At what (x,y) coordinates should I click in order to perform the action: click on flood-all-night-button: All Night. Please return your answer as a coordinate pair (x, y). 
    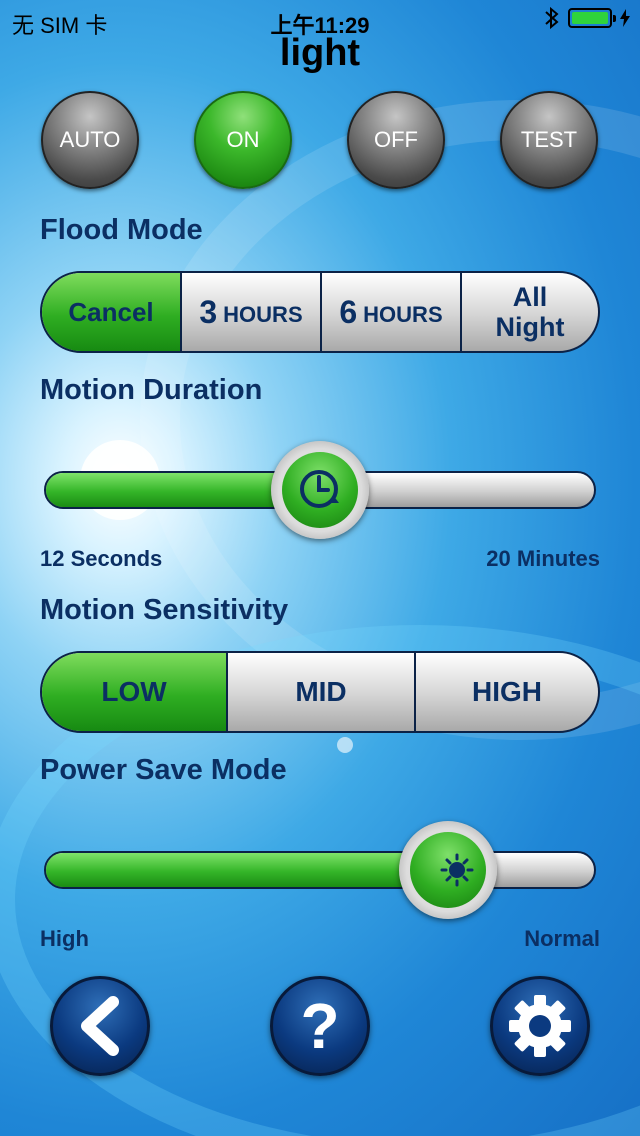
    Looking at the image, I should click on (529, 312).